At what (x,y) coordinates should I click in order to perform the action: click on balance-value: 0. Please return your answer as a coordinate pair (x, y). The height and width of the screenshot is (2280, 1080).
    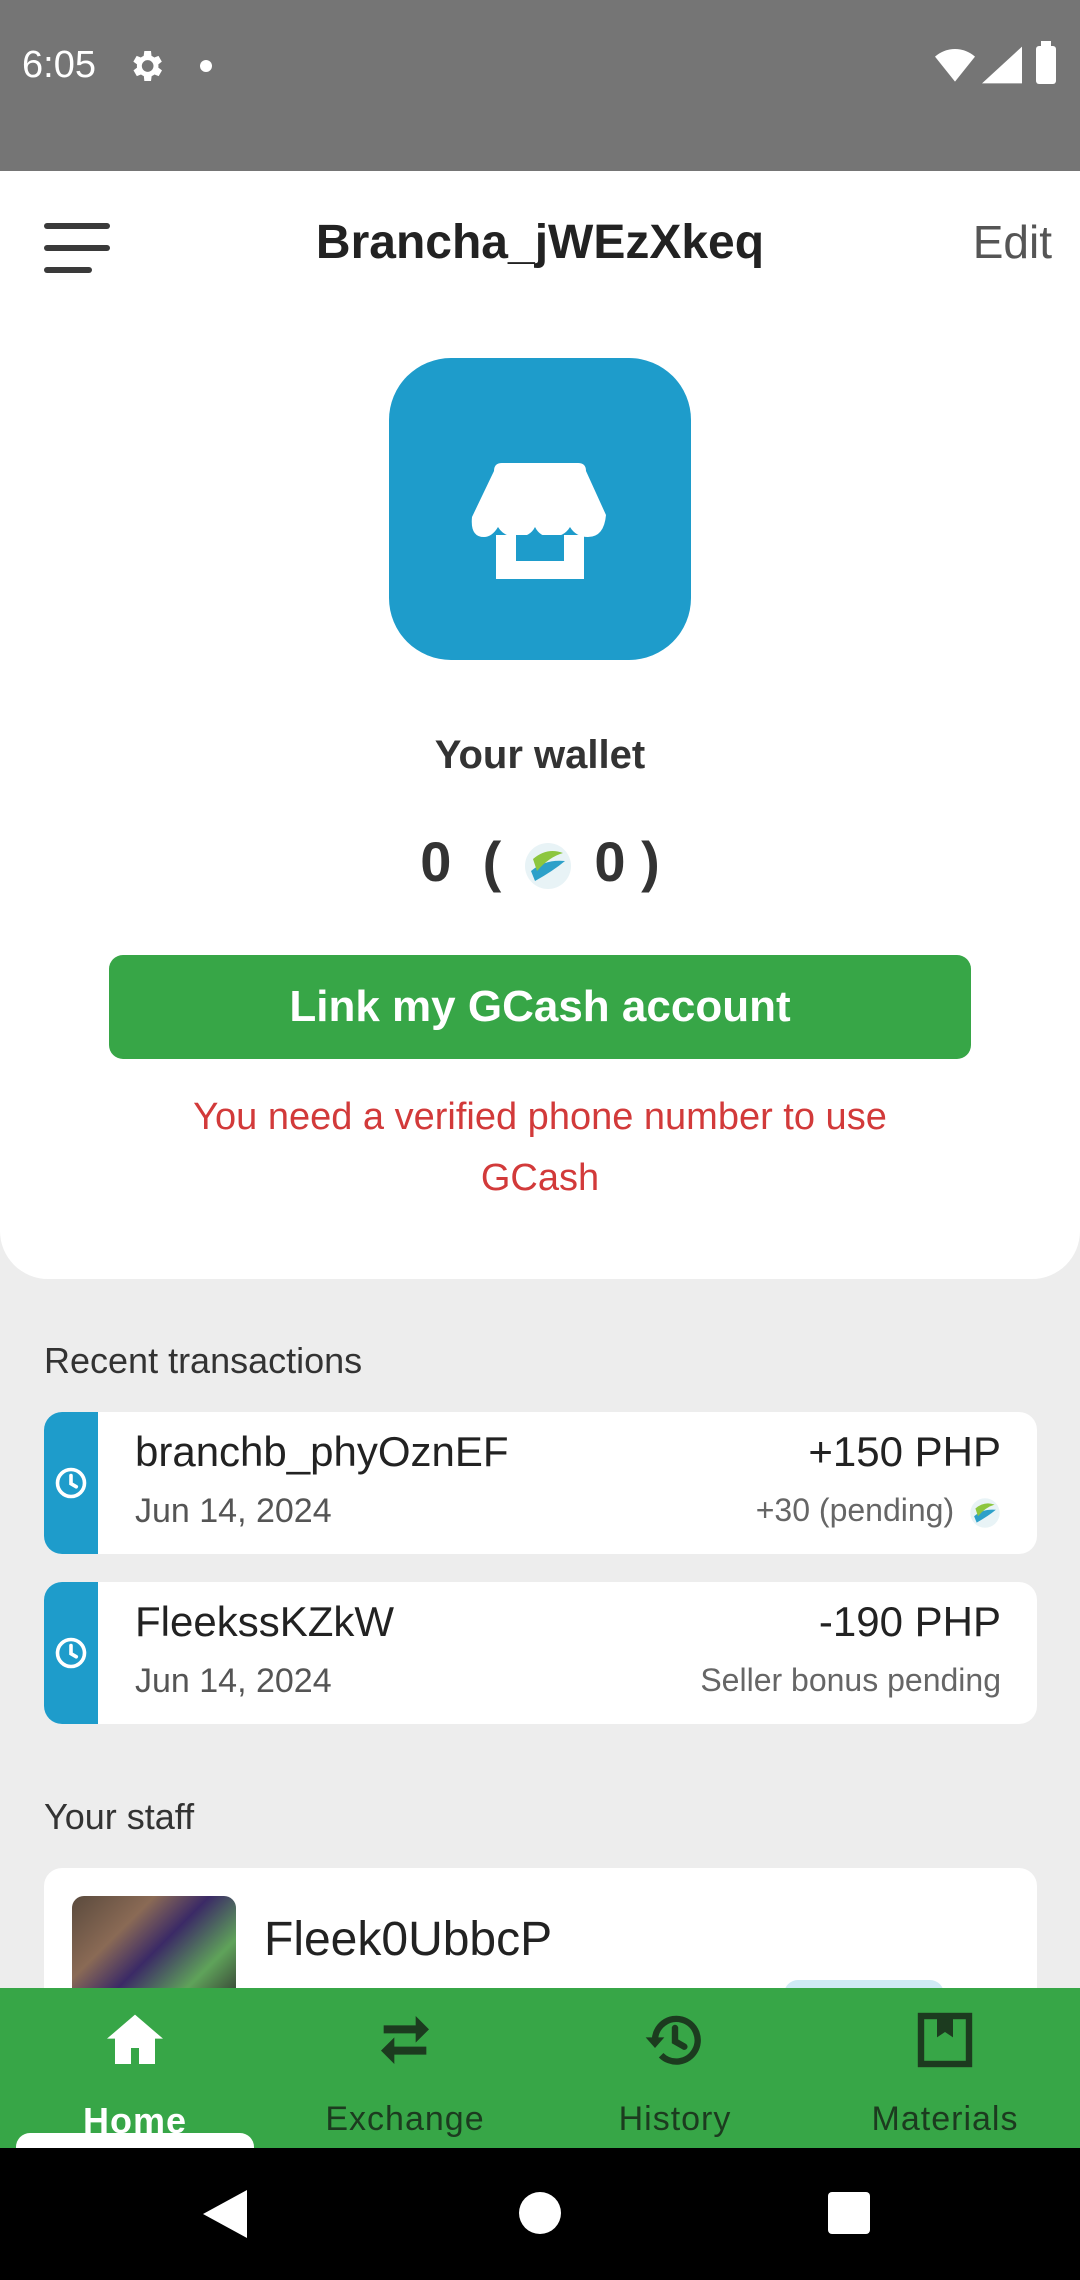
    Looking at the image, I should click on (436, 861).